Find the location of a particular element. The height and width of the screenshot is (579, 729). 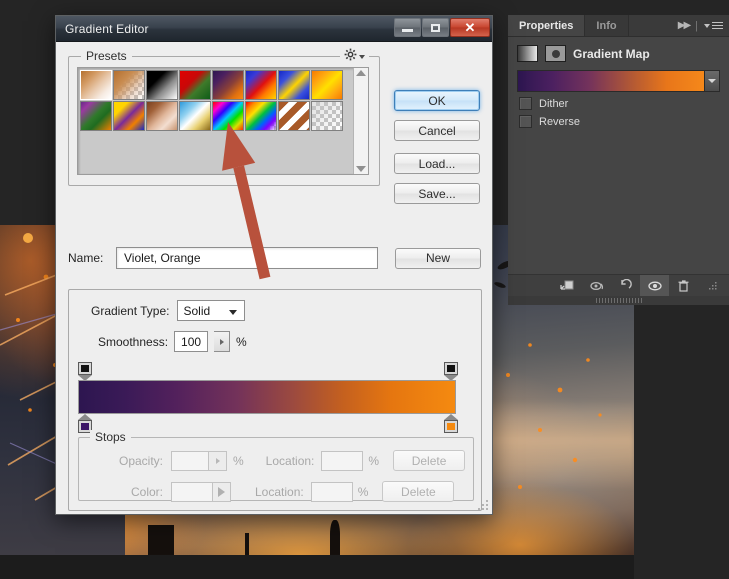

smoothness-stepper is located at coordinates (222, 341).